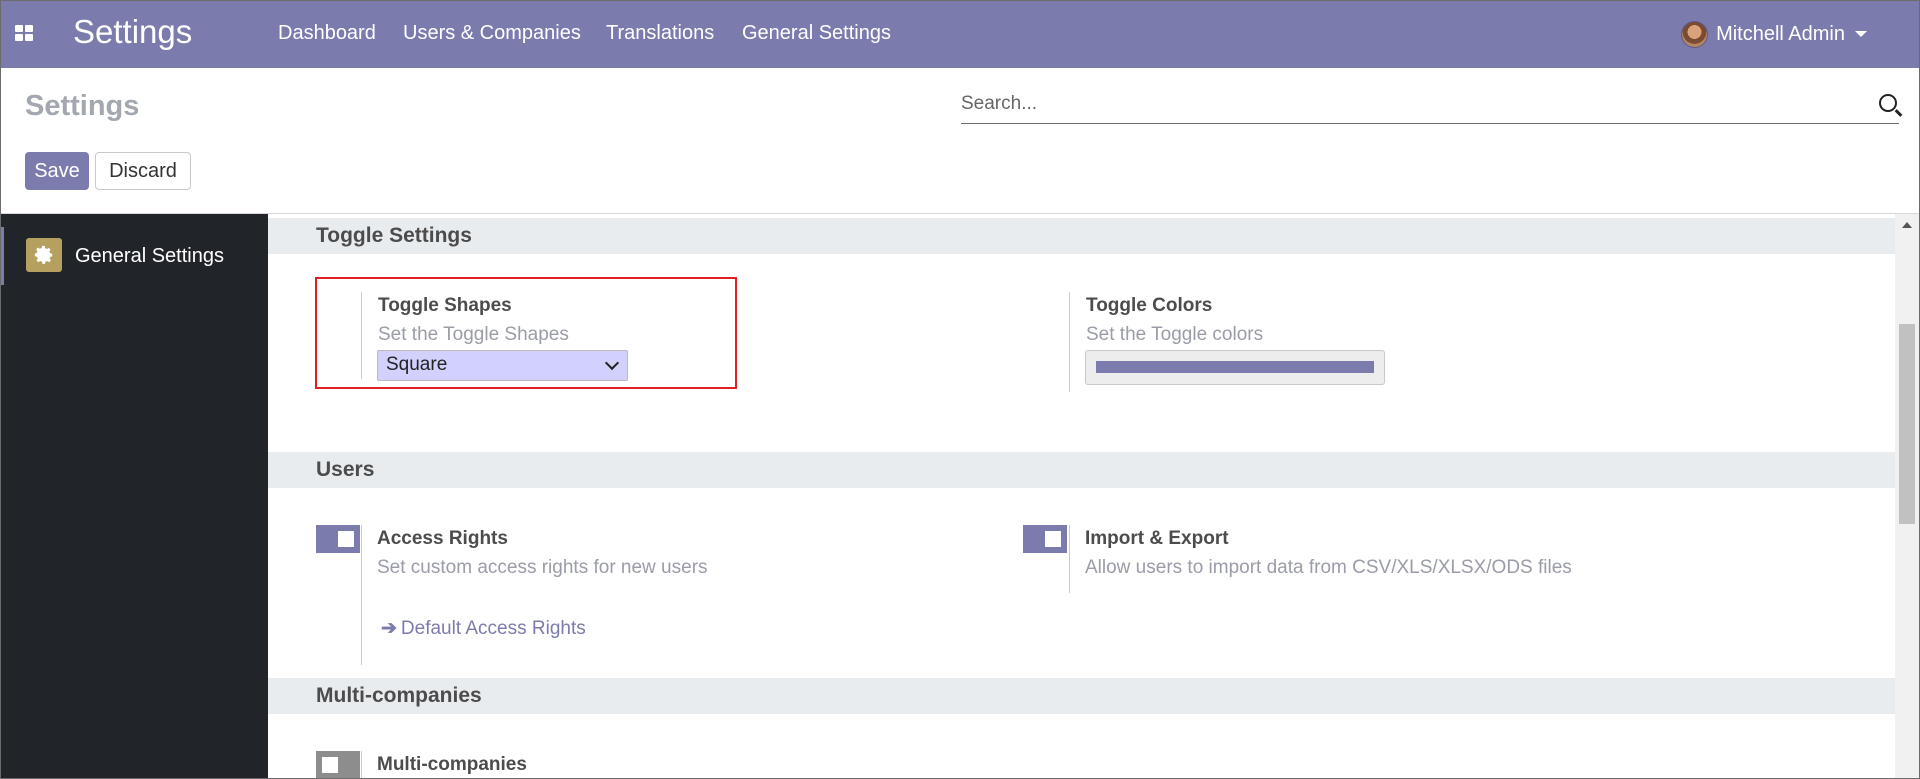 This screenshot has height=779, width=1920. I want to click on apps-menu-icon, so click(24, 33).